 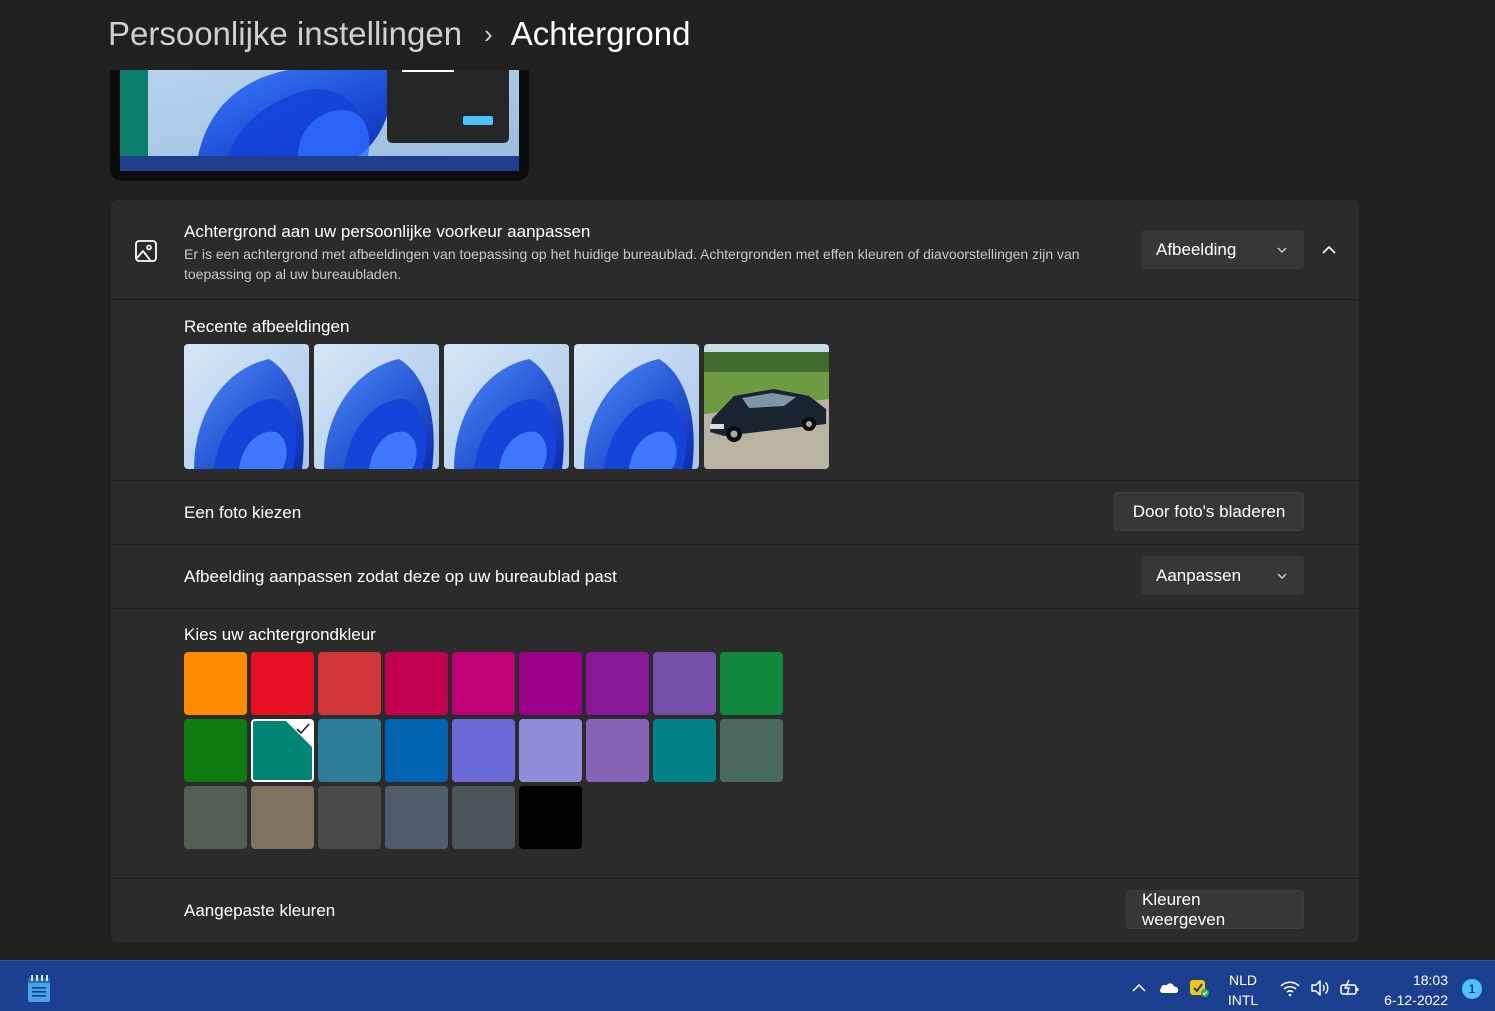 What do you see at coordinates (1243, 990) in the screenshot?
I see `input-language-indicator: NLD INTL` at bounding box center [1243, 990].